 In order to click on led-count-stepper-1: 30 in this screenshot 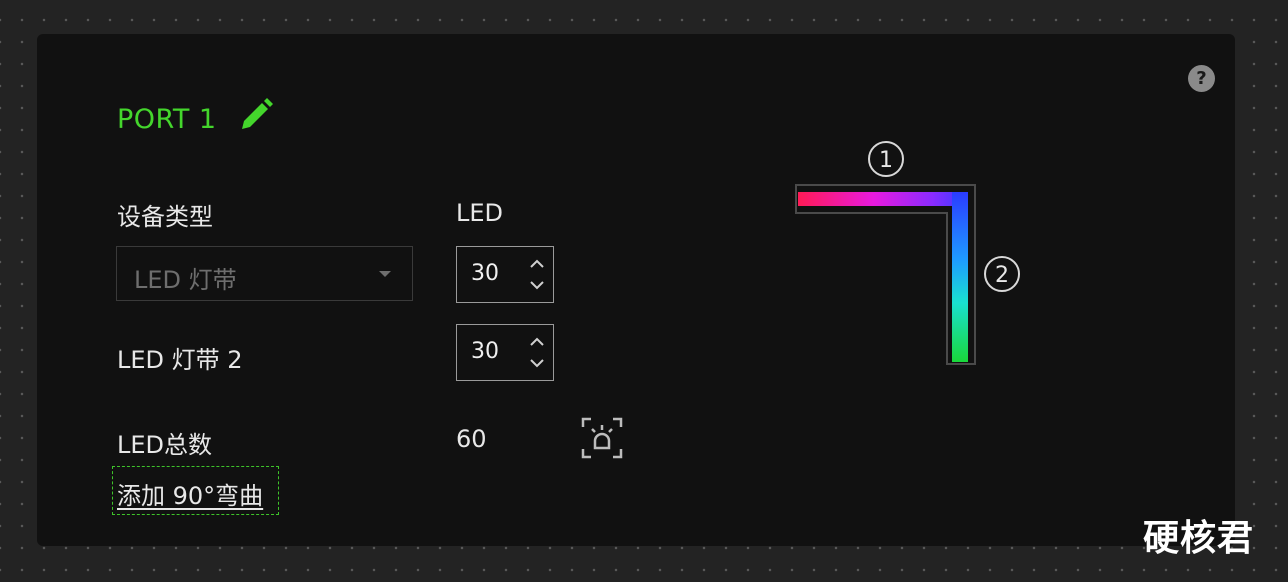, I will do `click(505, 274)`.